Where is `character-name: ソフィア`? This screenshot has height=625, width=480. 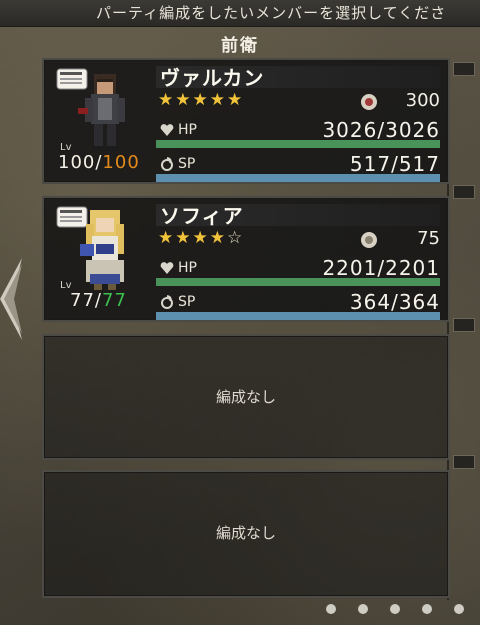 character-name: ソフィア is located at coordinates (202, 216).